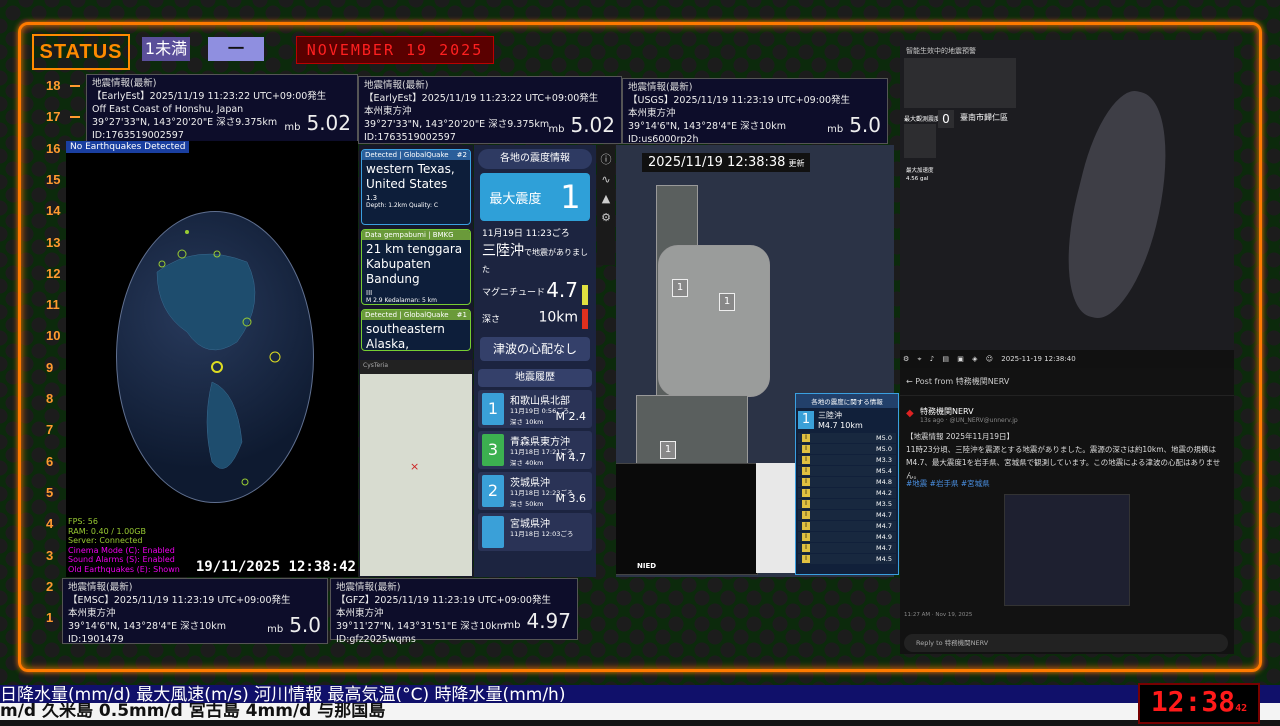 The image size is (1280, 726). I want to click on history-item: 宮城県沖 11月18日 12:03ごろ, so click(535, 531).